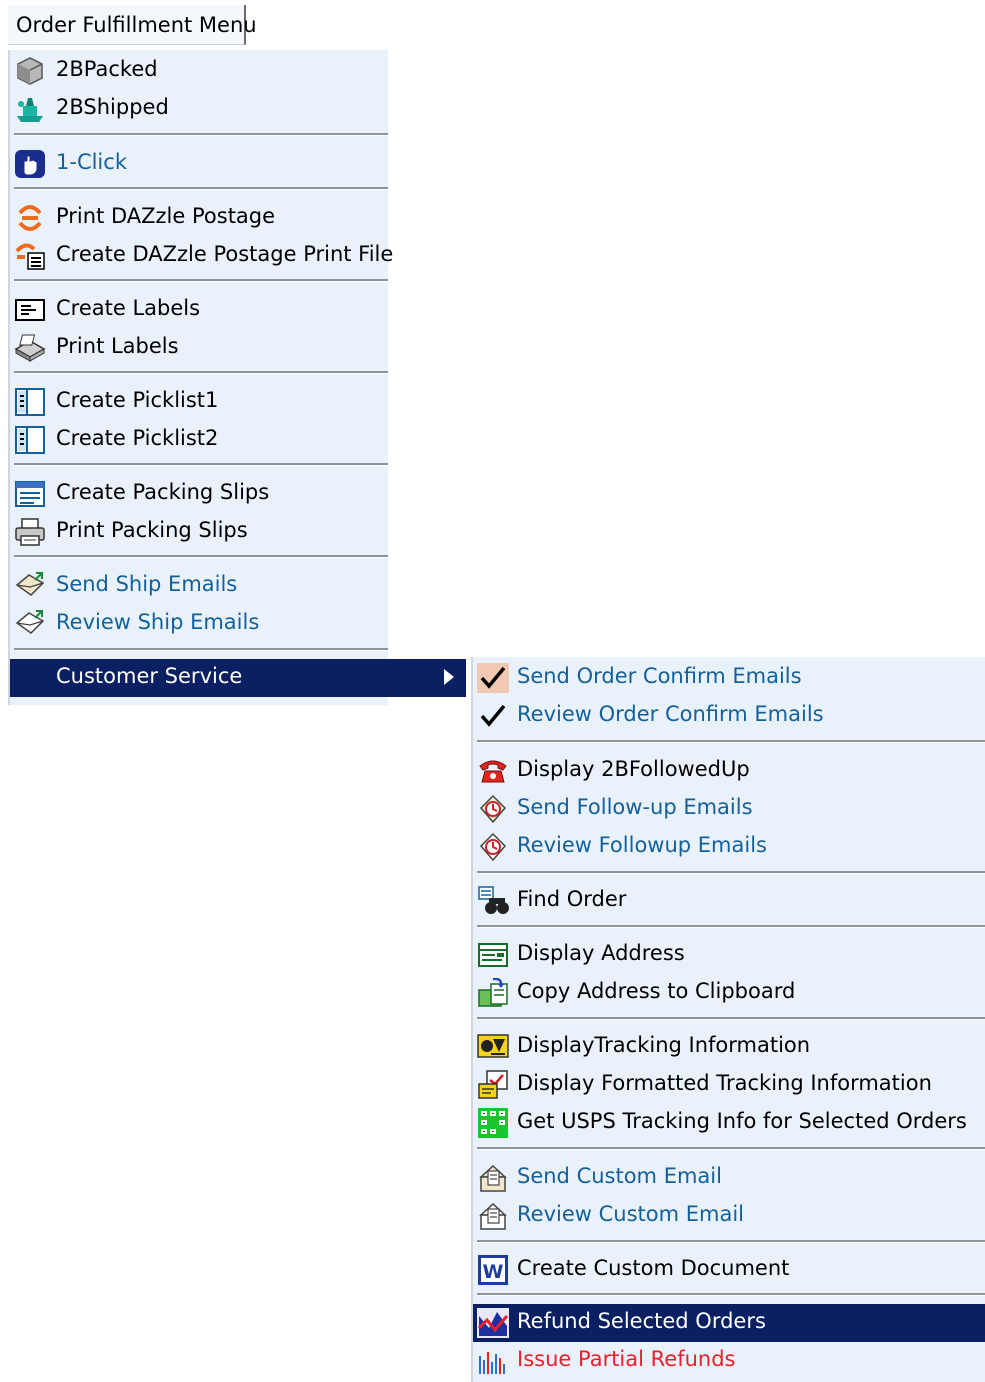 This screenshot has width=985, height=1382. What do you see at coordinates (238, 678) in the screenshot?
I see `menu-item-customer-service: Customer Service` at bounding box center [238, 678].